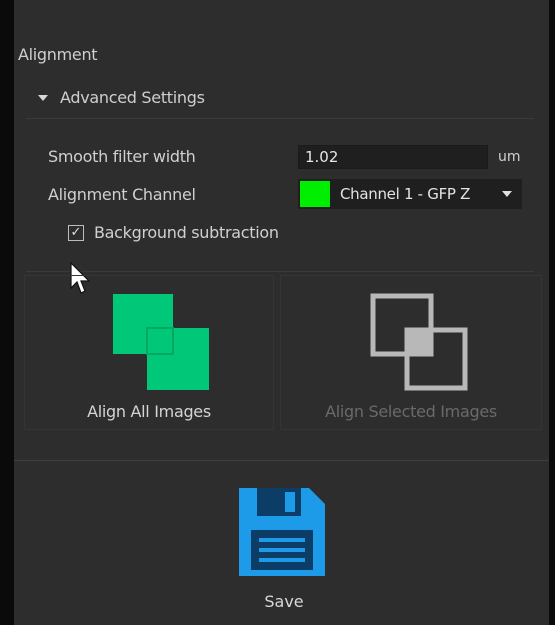 This screenshot has width=555, height=625. I want to click on alignment-channel-select: Channel 1 - GFP Z, so click(410, 194).